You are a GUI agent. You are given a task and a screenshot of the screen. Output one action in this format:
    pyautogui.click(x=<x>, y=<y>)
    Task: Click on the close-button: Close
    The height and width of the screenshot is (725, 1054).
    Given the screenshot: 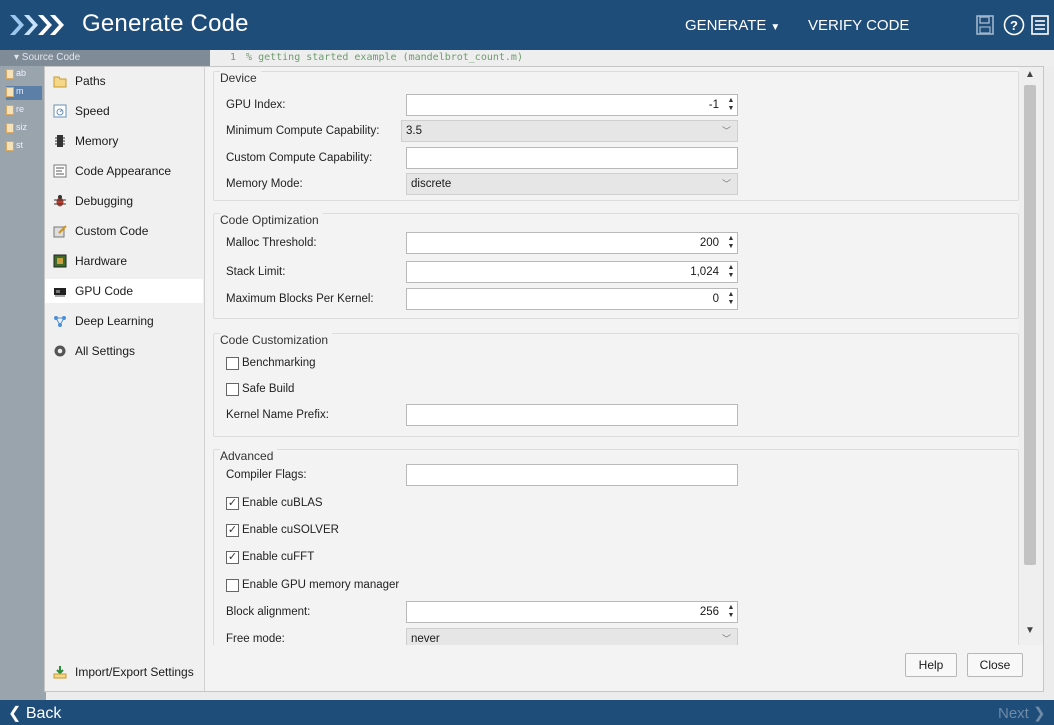 What is the action you would take?
    pyautogui.click(x=995, y=665)
    